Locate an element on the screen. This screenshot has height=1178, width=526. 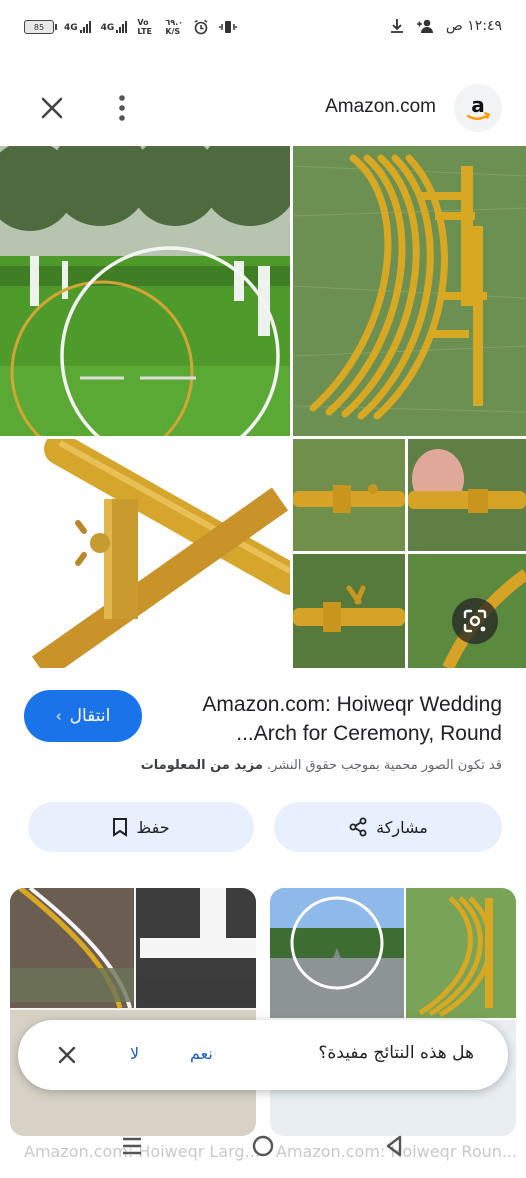
feedback-question: هل هذه النتائج مفيدة؟ is located at coordinates (396, 1053).